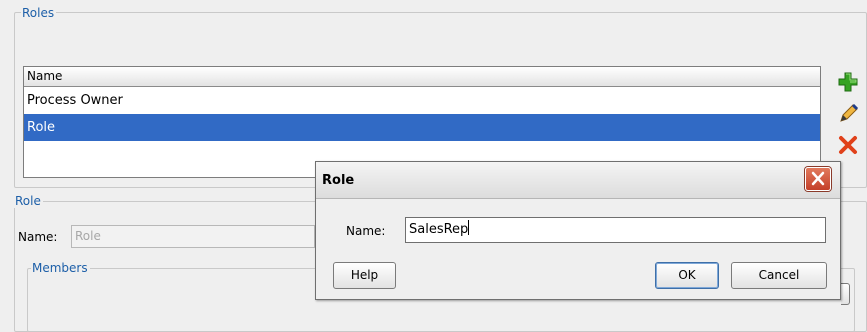 This screenshot has height=332, width=867. Describe the element at coordinates (338, 180) in the screenshot. I see `dialog-title: Role` at that location.